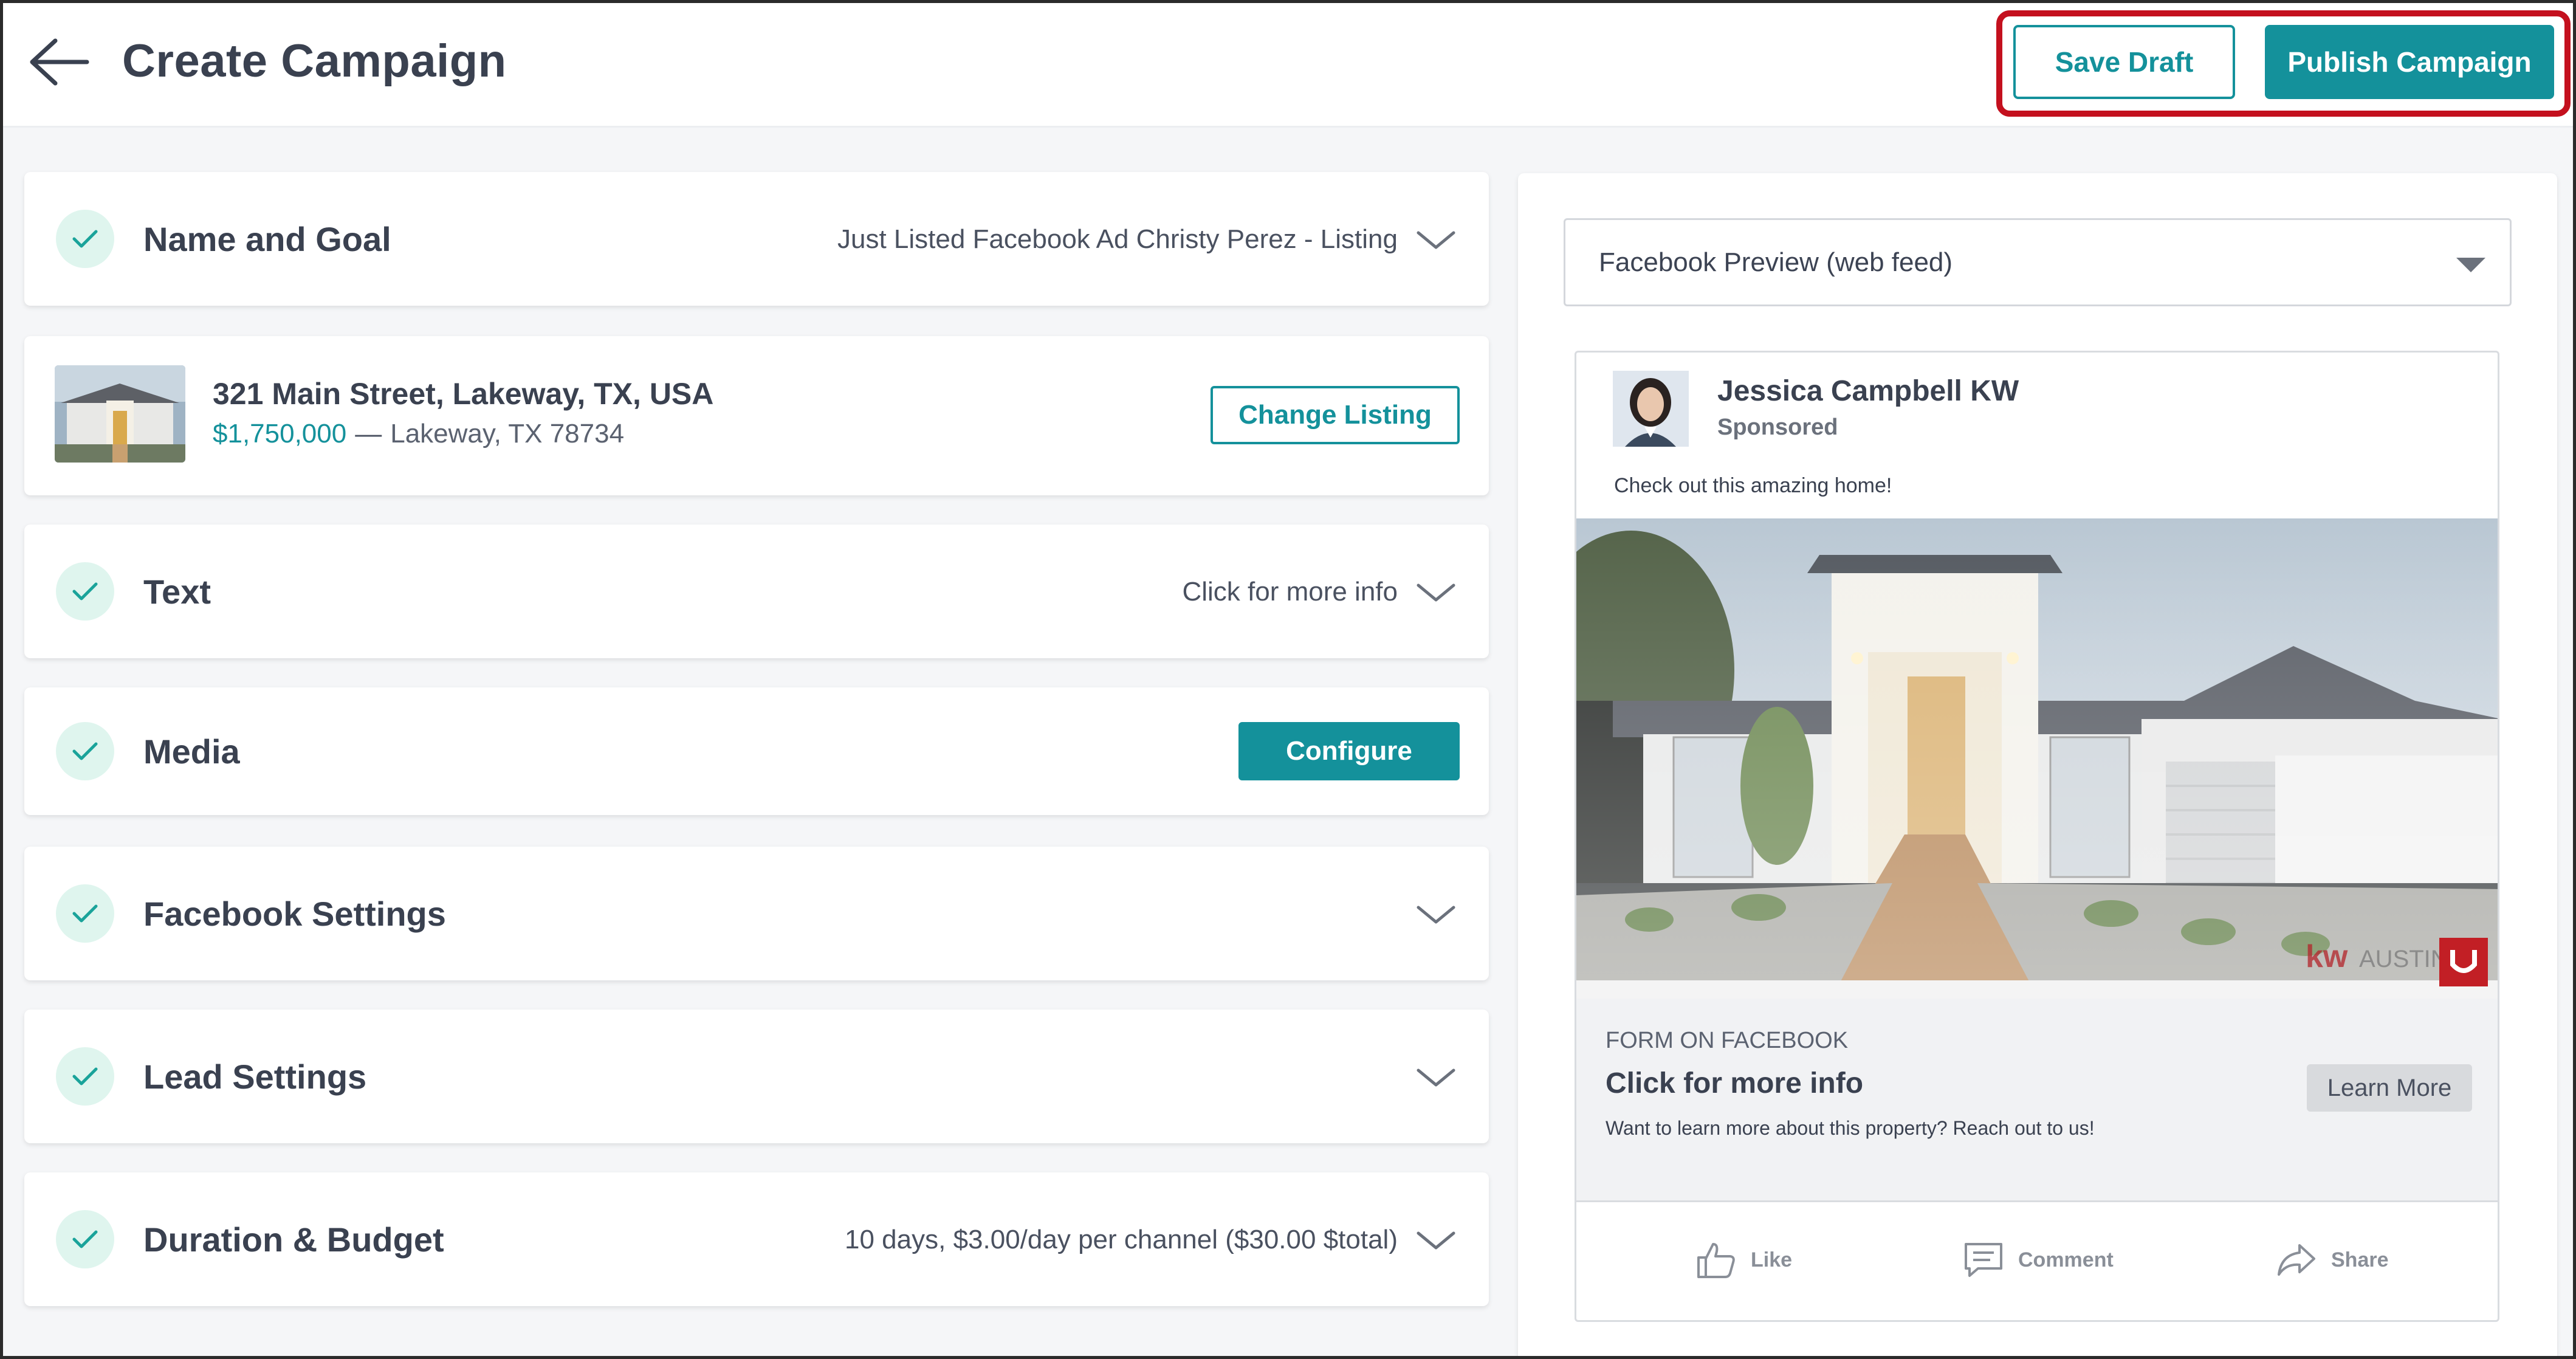  What do you see at coordinates (1743, 1260) in the screenshot?
I see `like-action: Like` at bounding box center [1743, 1260].